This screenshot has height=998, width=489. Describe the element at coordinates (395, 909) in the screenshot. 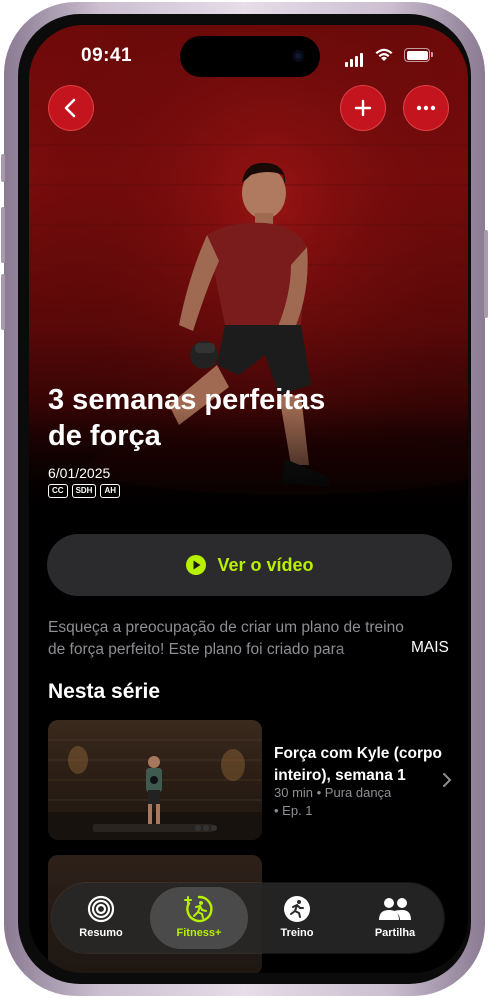

I see `people-icon` at that location.